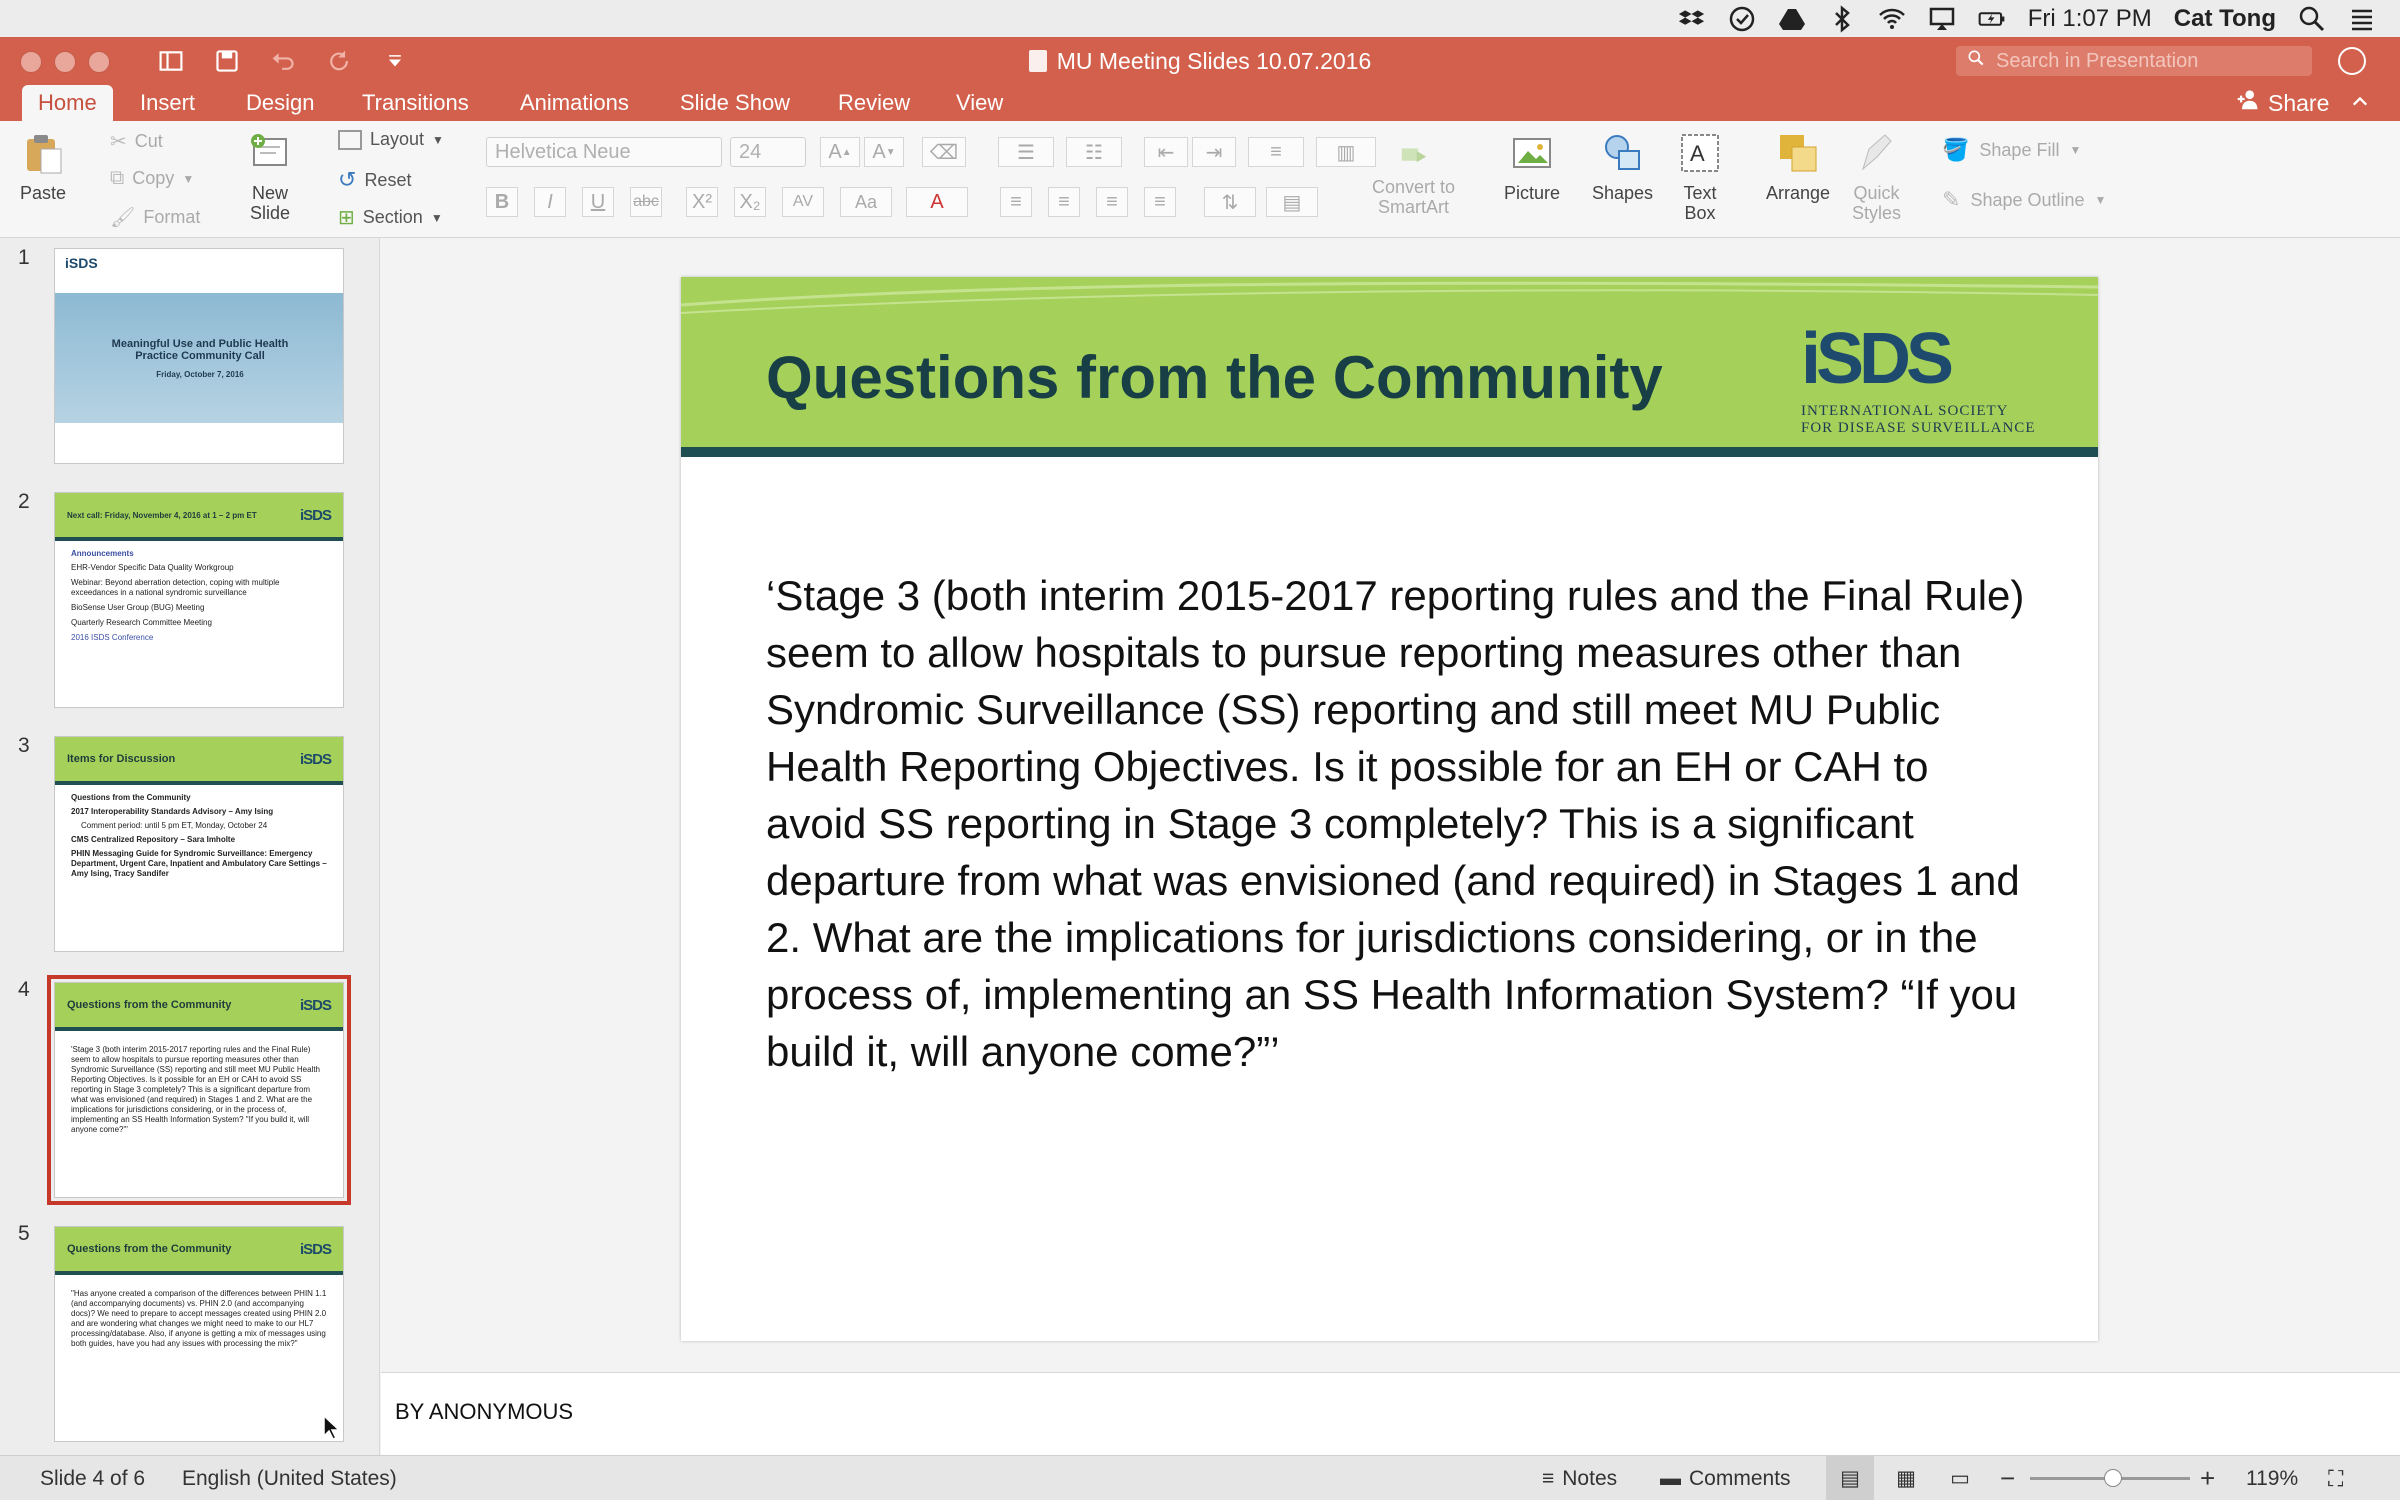  I want to click on spotlight-search-icon, so click(2312, 19).